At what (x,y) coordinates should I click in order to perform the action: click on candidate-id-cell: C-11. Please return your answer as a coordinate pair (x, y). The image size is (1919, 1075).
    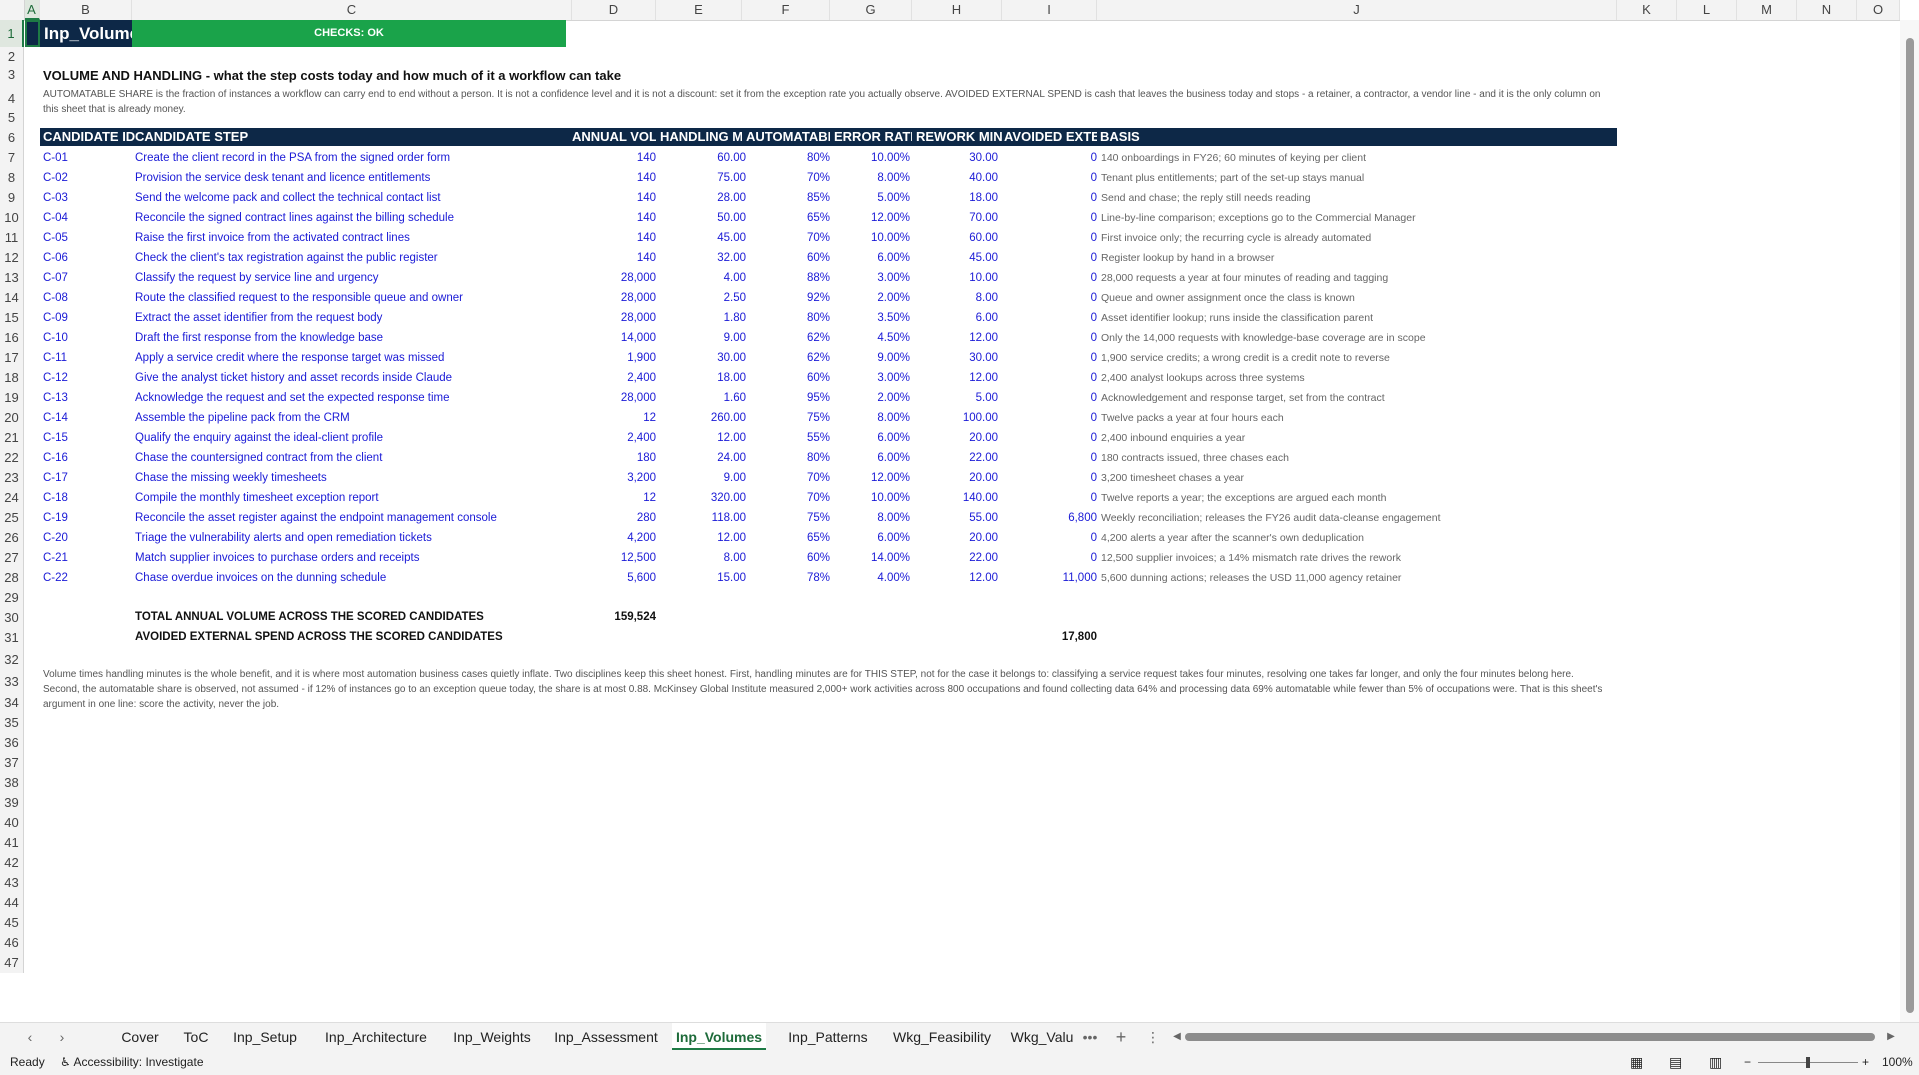
    Looking at the image, I should click on (87, 358).